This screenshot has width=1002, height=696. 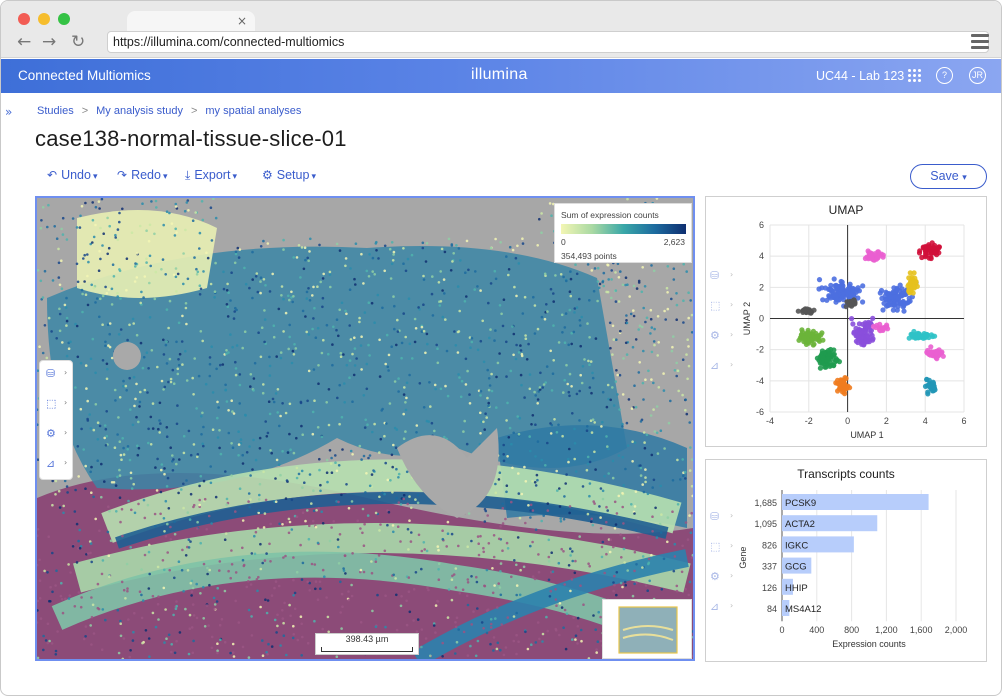 What do you see at coordinates (191, 22) in the screenshot?
I see `browser-tab: ×` at bounding box center [191, 22].